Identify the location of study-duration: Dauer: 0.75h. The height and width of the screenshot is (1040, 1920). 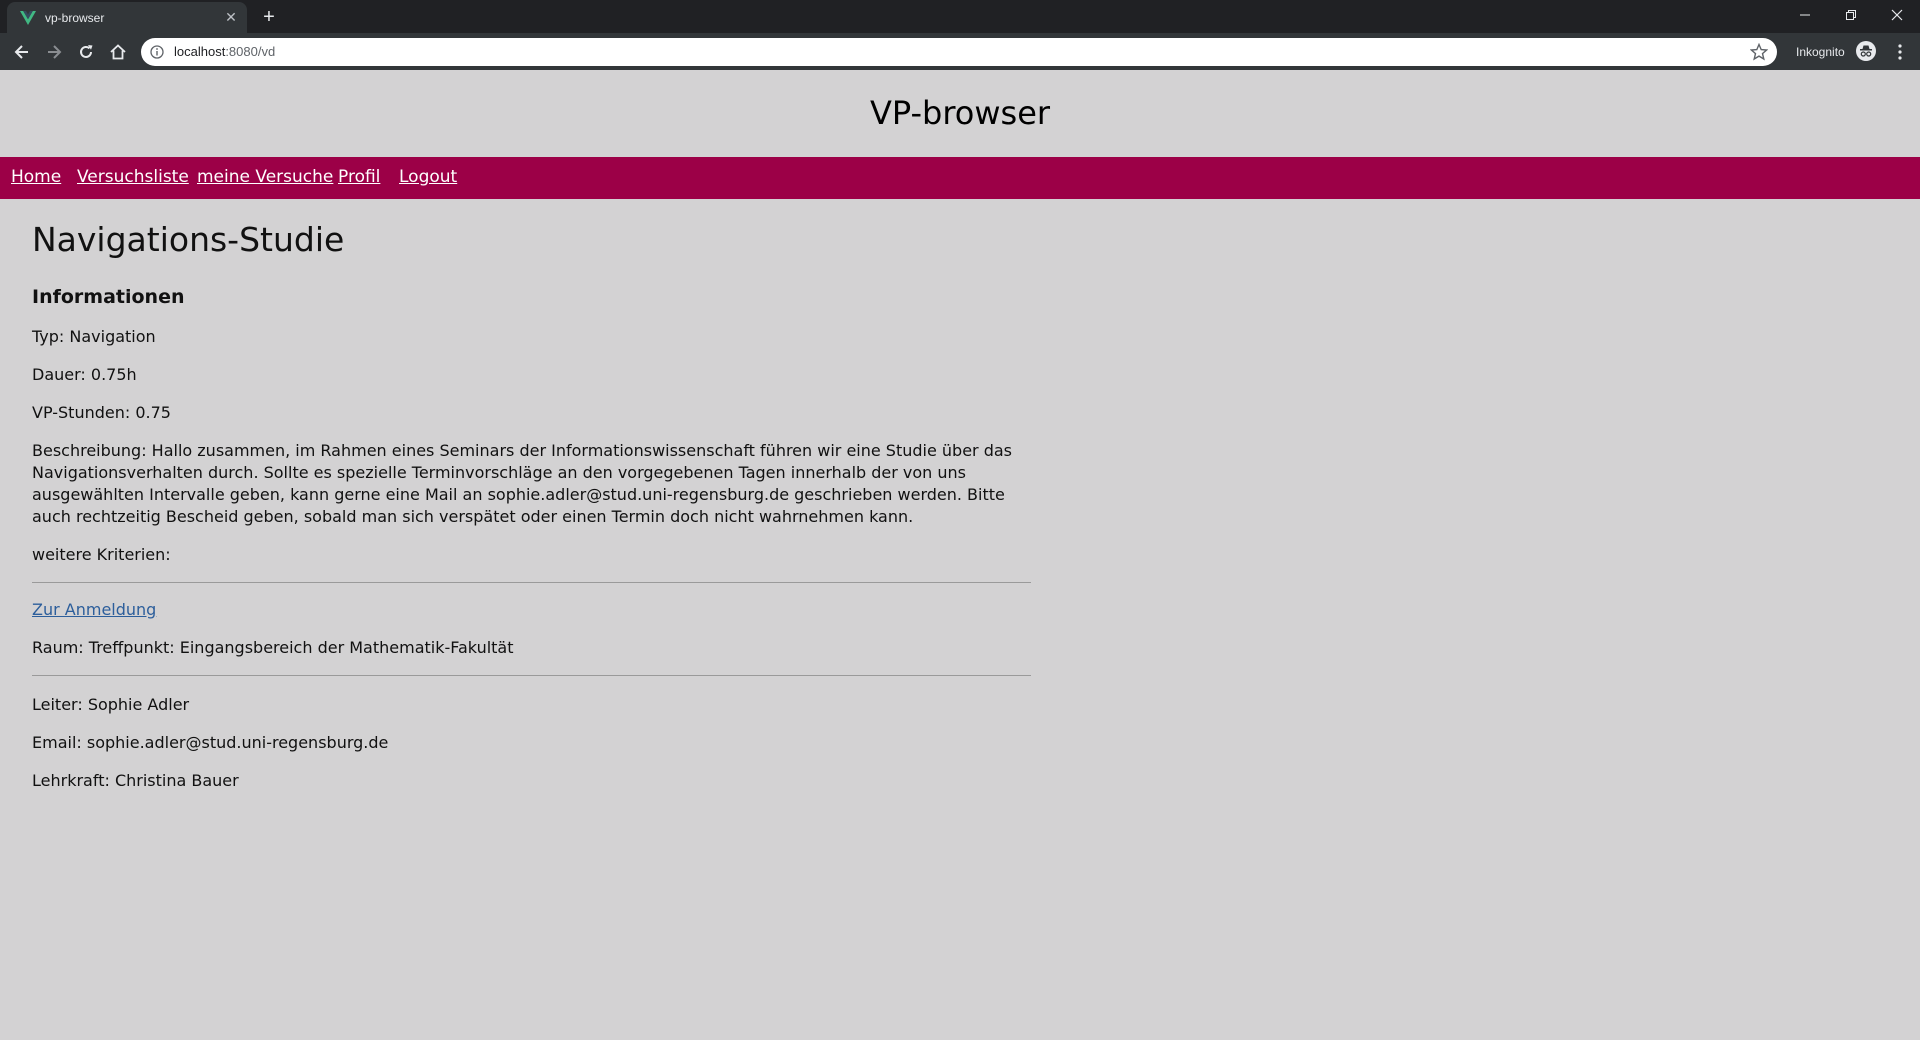
(84, 374).